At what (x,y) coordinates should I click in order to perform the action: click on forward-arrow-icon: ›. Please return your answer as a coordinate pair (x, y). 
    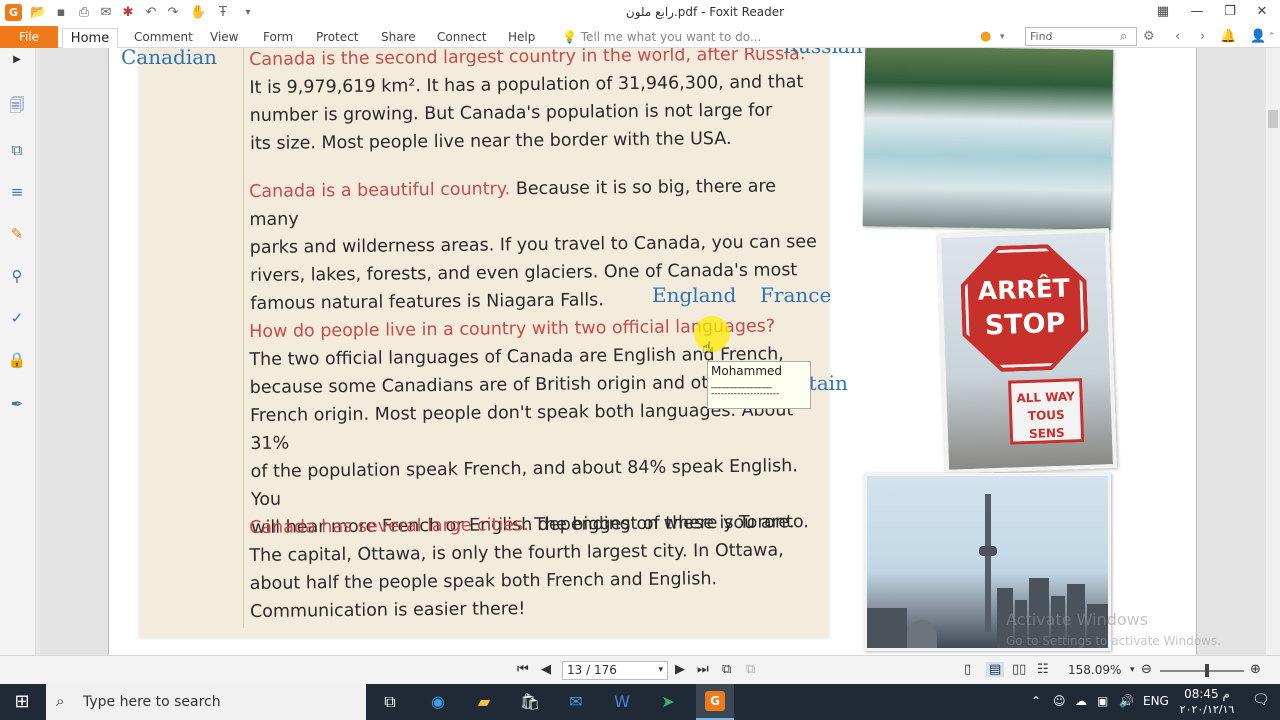
    Looking at the image, I should click on (1202, 36).